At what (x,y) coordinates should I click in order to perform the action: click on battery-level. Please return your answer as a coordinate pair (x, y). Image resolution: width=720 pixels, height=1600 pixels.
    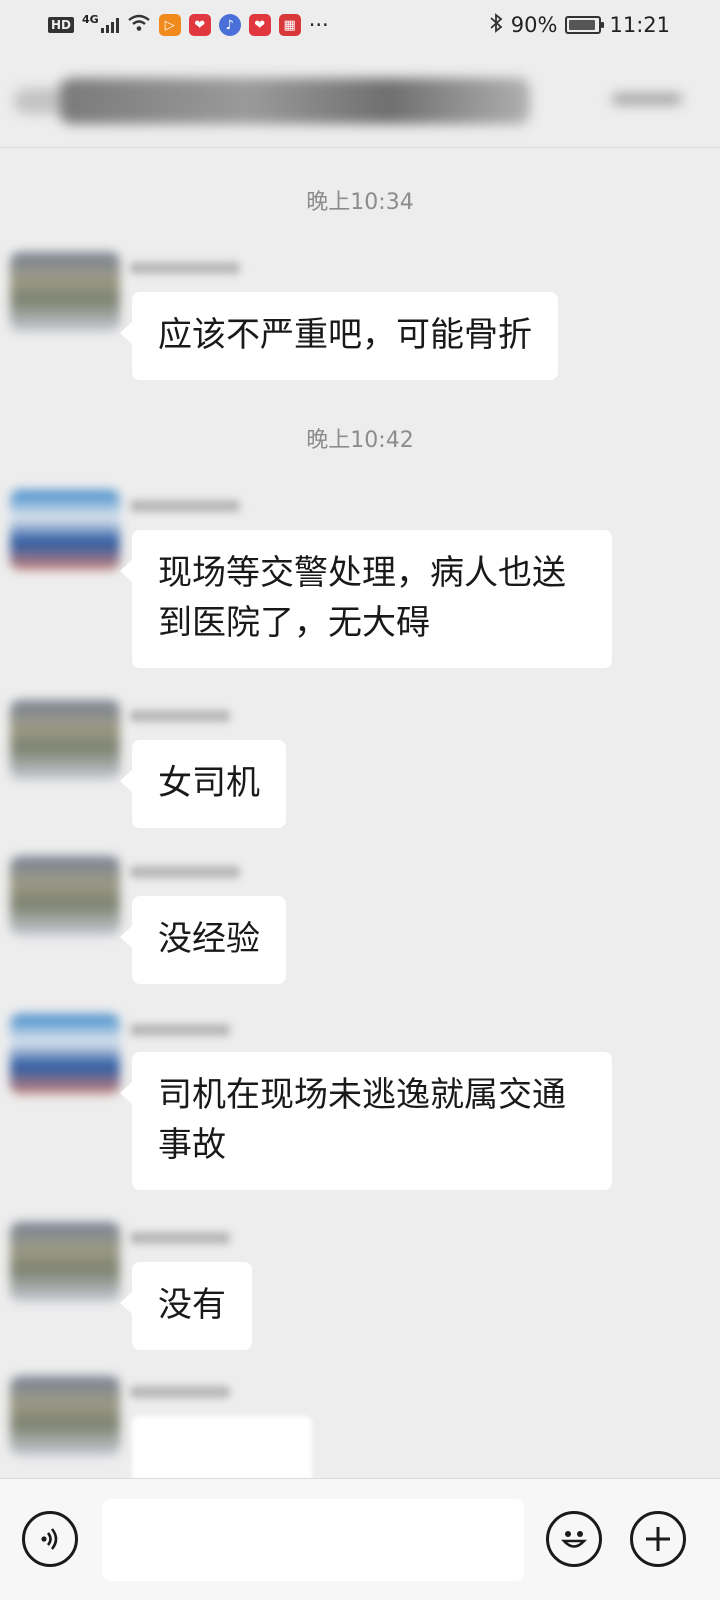
    Looking at the image, I should click on (582, 25).